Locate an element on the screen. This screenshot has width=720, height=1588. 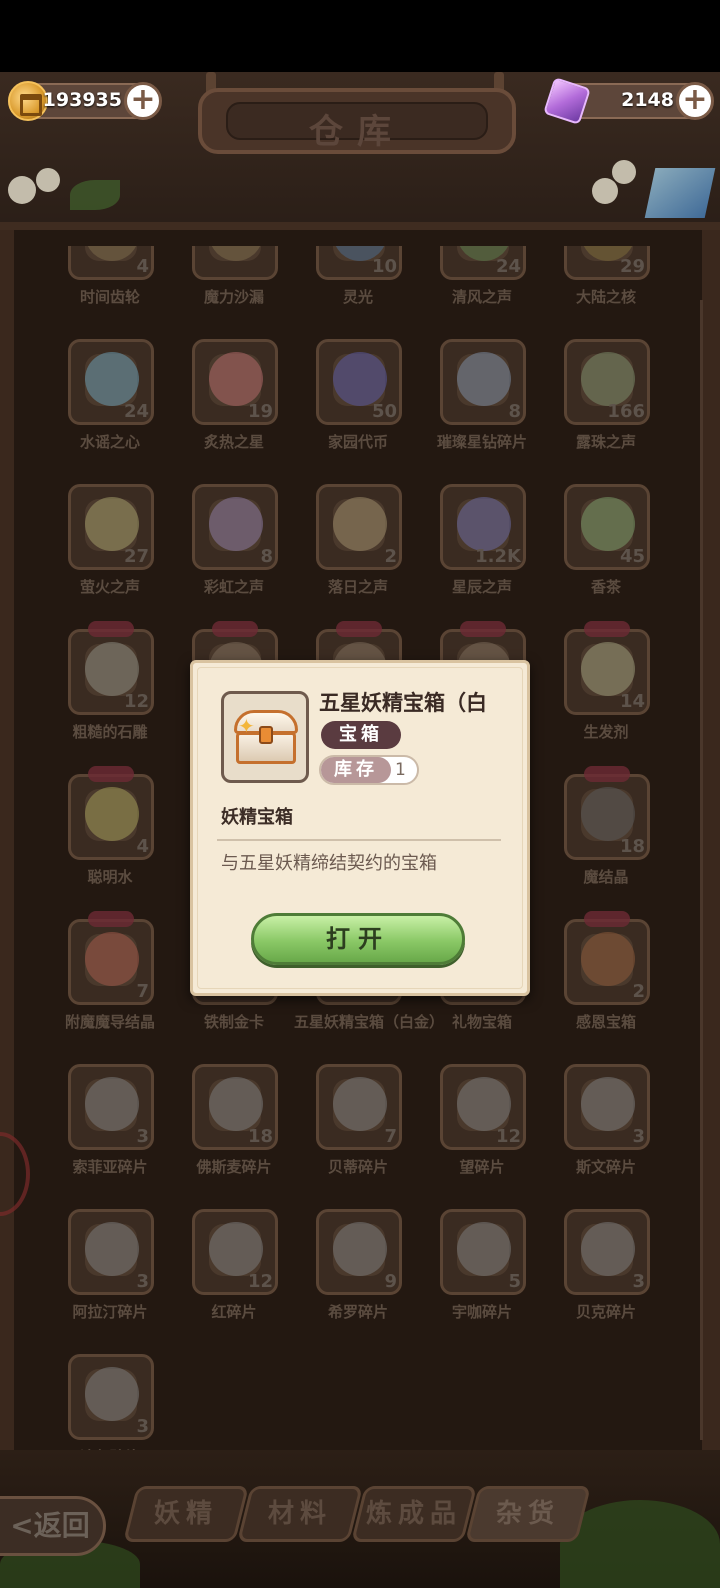
tab-alchemy: 炼成品 is located at coordinates (414, 1514).